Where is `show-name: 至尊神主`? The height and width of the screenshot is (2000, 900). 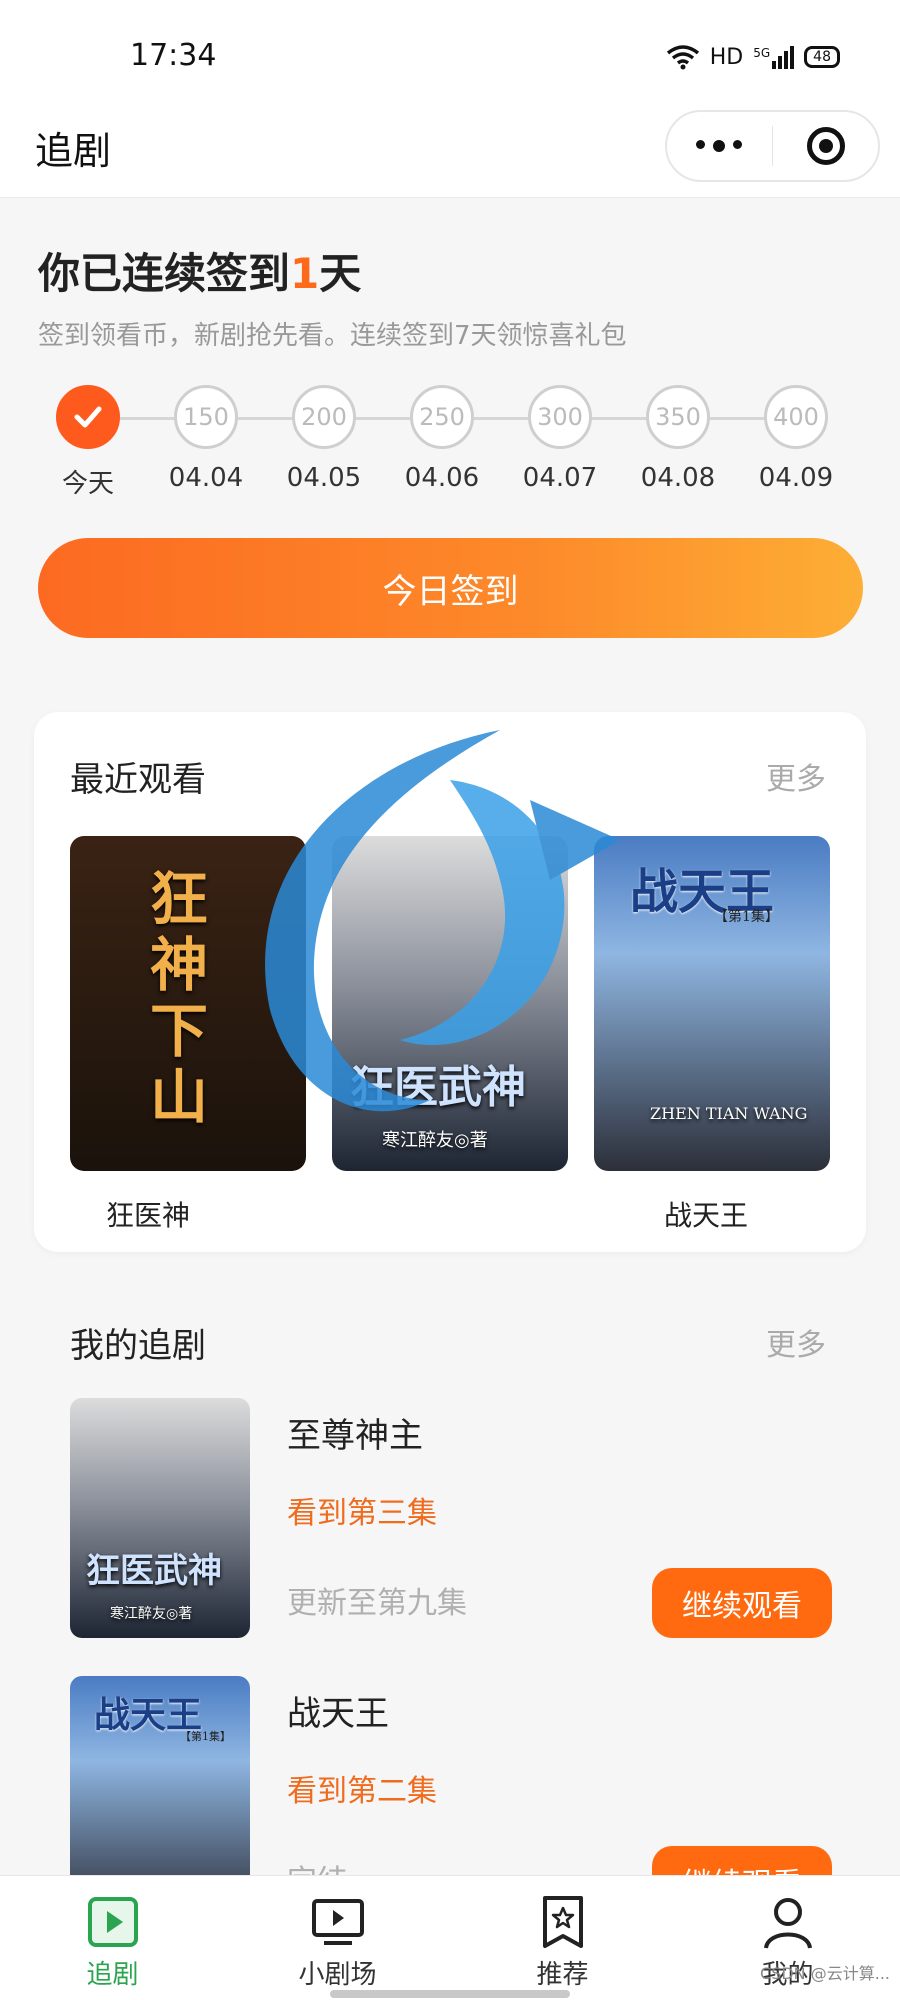
show-name: 至尊神主 is located at coordinates (355, 1436).